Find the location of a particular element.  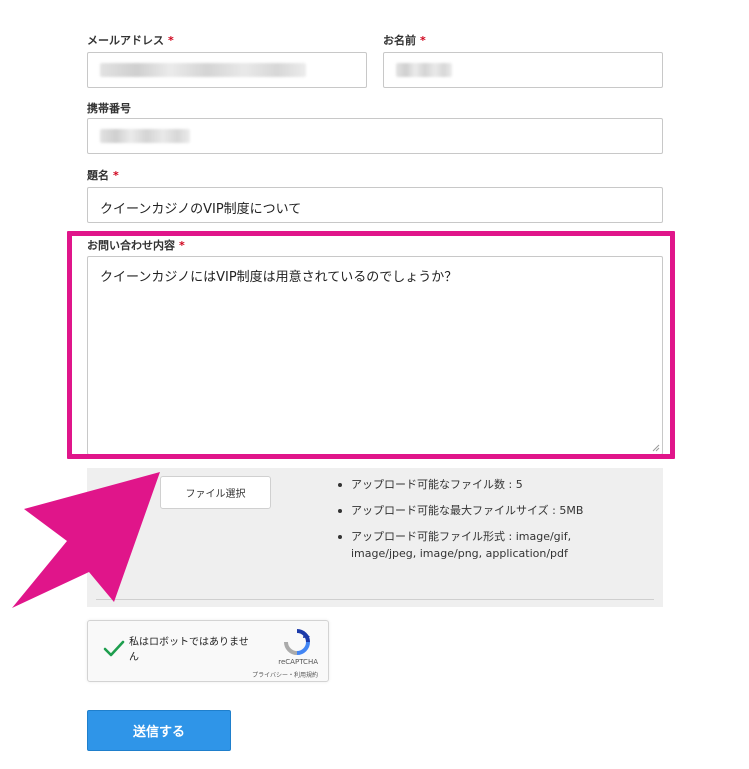

phone-field is located at coordinates (375, 136).